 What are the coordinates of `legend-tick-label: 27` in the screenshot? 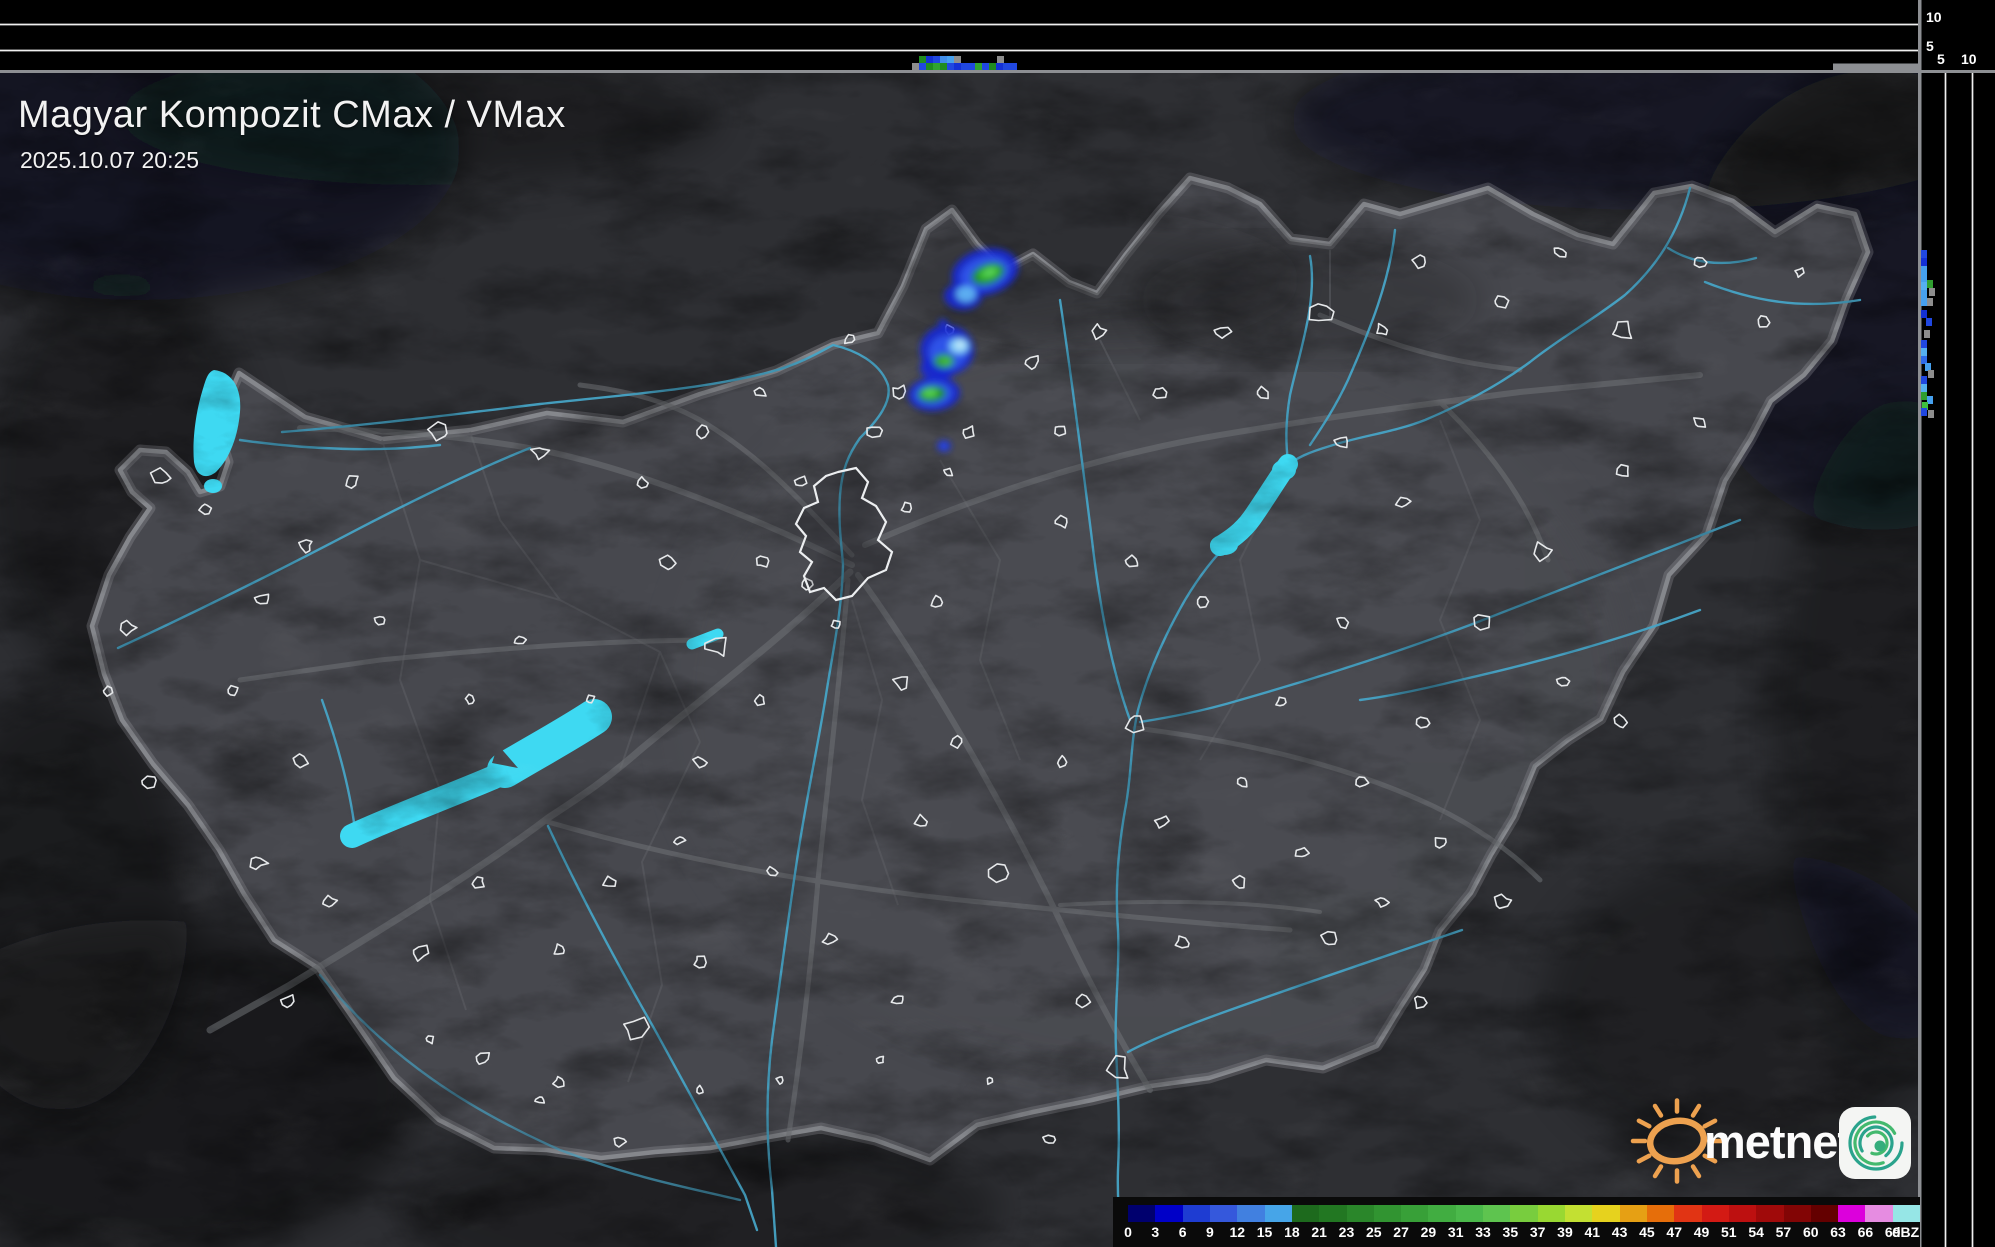 It's located at (1401, 1232).